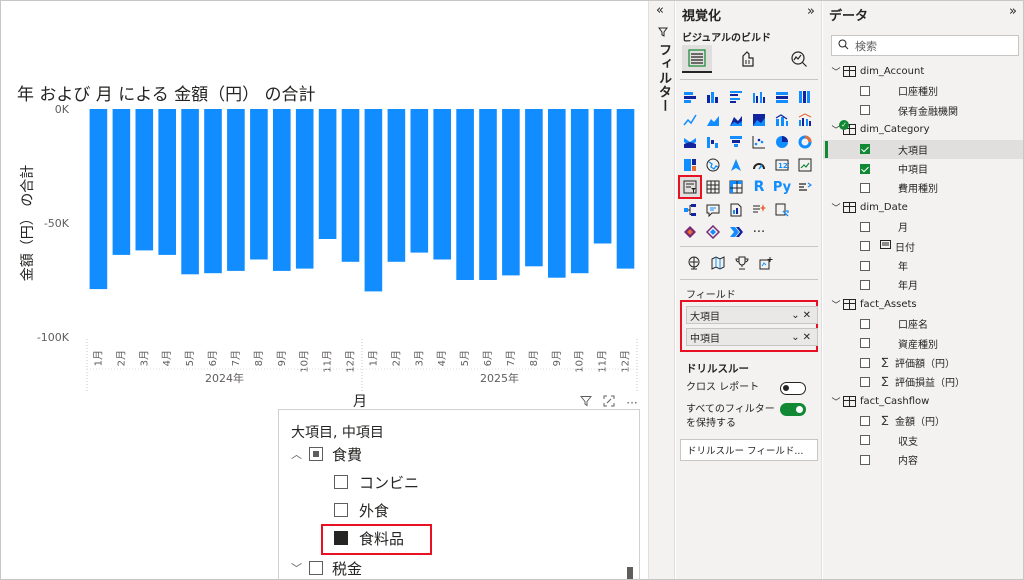 The image size is (1024, 580). What do you see at coordinates (782, 187) in the screenshot?
I see `python-visual-icon: Py` at bounding box center [782, 187].